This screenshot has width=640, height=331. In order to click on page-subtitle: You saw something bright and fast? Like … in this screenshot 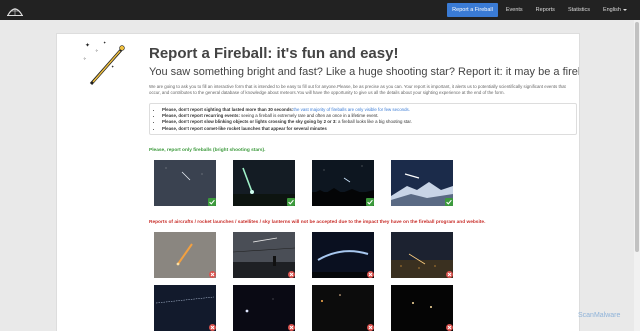, I will do `click(364, 72)`.